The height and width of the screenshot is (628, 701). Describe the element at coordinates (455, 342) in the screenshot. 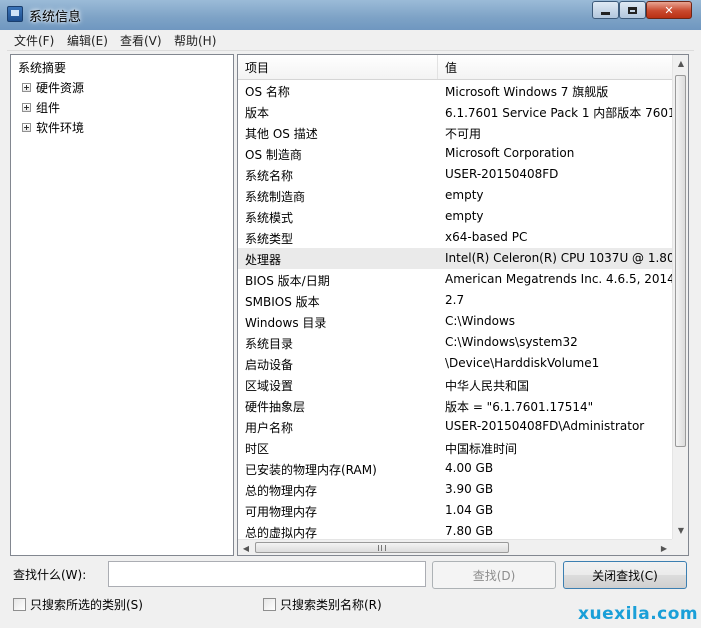

I see `table-row: 系统目录 C:\Windows\system32` at that location.